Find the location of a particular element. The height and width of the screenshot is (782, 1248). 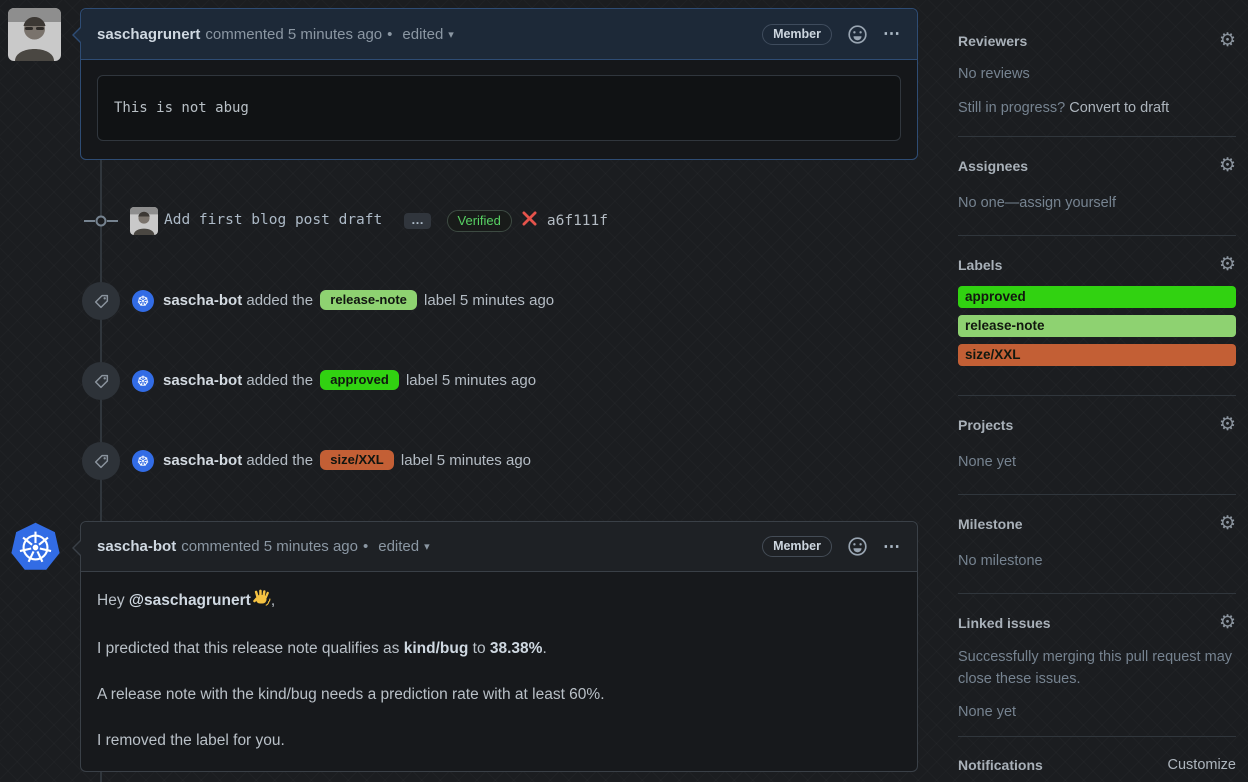

text-segment-bold: 38.38% is located at coordinates (516, 648).